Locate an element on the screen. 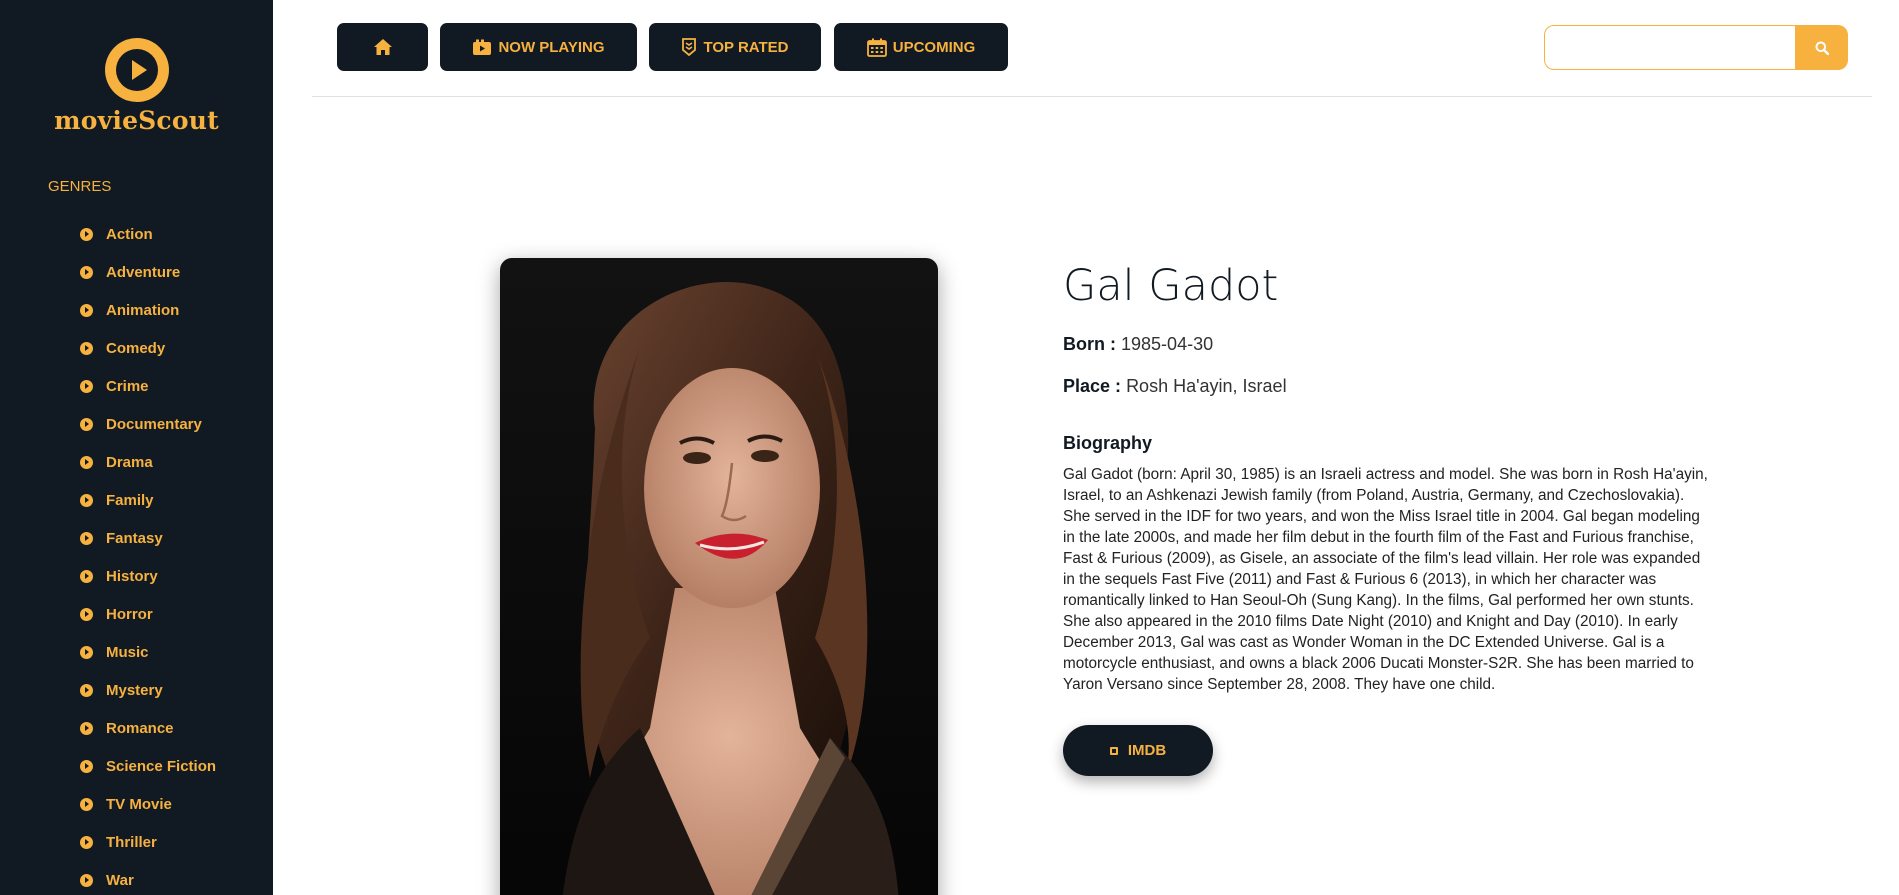  search-icon is located at coordinates (1822, 48).